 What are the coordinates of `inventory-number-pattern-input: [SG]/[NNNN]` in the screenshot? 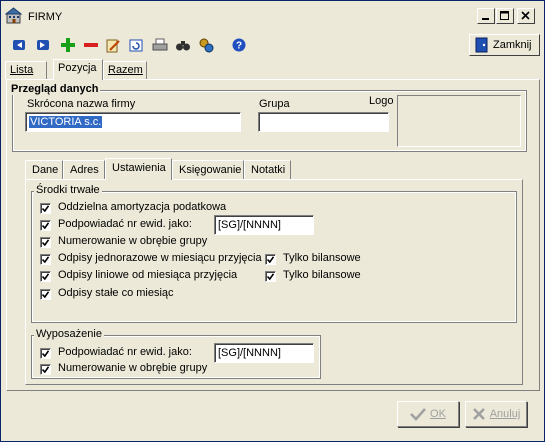 It's located at (264, 225).